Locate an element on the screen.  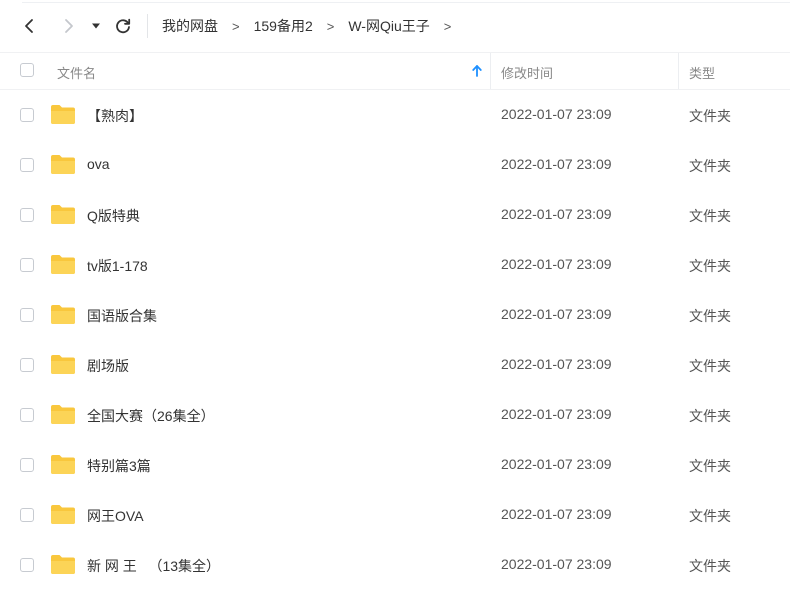
breadcrumb-item-parent: 159备用2 is located at coordinates (283, 26).